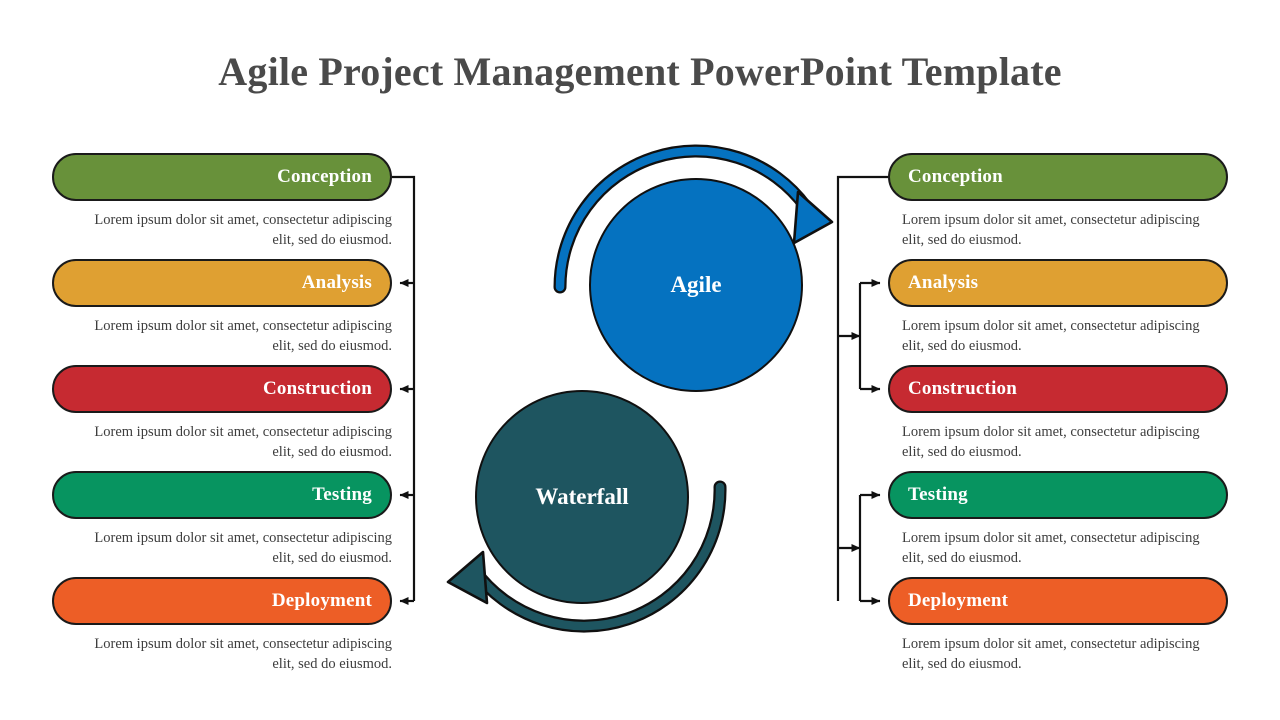 The height and width of the screenshot is (720, 1280). I want to click on left-pill-label-3: Testing, so click(342, 494).